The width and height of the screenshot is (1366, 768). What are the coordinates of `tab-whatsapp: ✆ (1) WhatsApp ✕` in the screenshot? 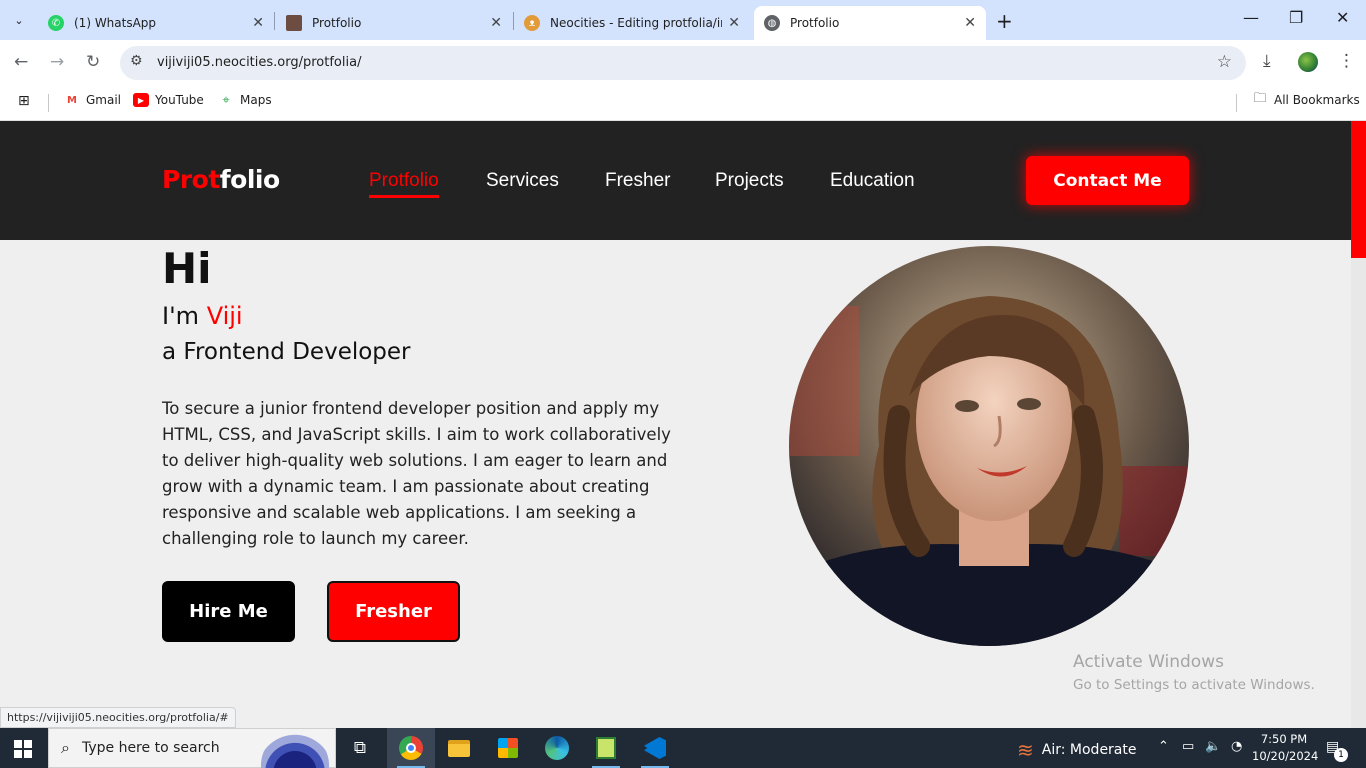 It's located at (156, 23).